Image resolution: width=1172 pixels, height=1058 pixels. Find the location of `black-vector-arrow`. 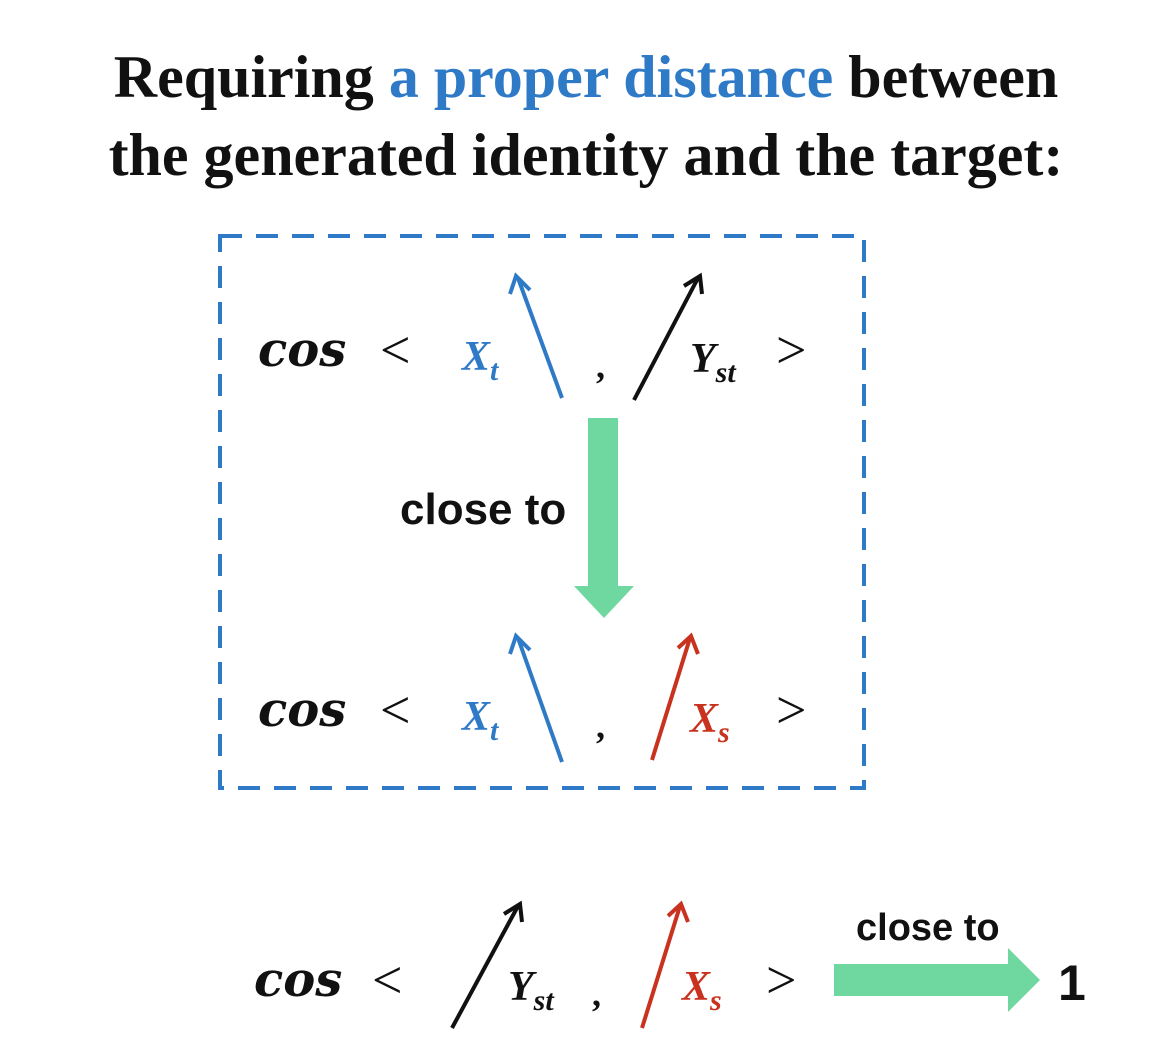

black-vector-arrow is located at coordinates (666, 339).